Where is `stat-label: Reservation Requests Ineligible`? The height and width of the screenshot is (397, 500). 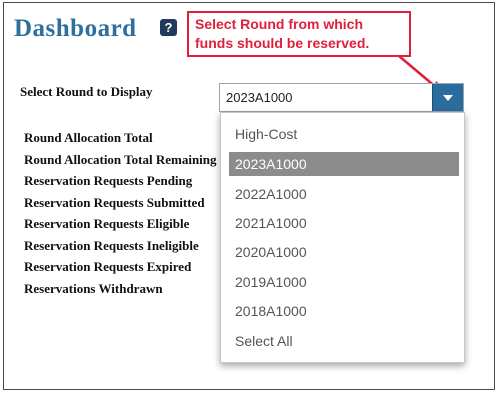
stat-label: Reservation Requests Ineligible is located at coordinates (111, 245).